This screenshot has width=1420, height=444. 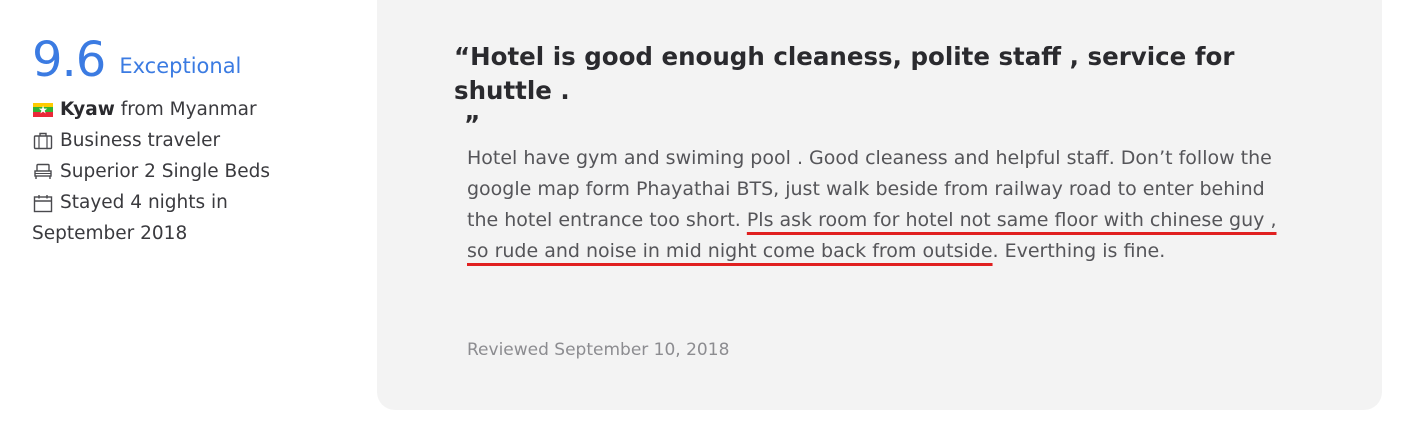 I want to click on review-text-end: . Everthing is fine., so click(x=1079, y=251).